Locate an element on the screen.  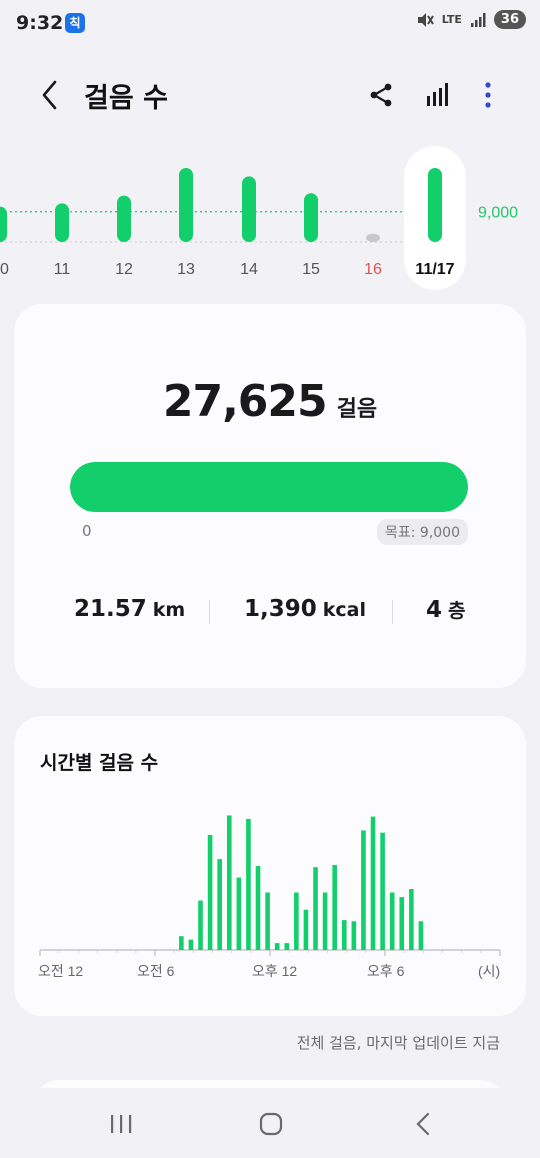
status-indicators: LTE 36 is located at coordinates (471, 19).